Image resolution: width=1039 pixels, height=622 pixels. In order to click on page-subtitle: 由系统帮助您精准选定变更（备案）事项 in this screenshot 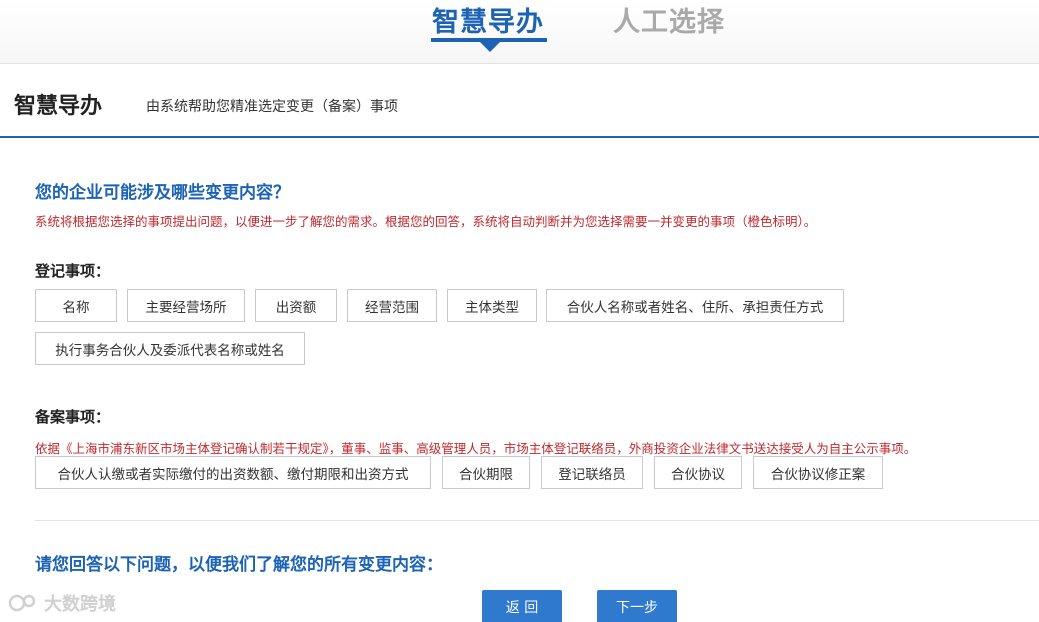, I will do `click(272, 107)`.